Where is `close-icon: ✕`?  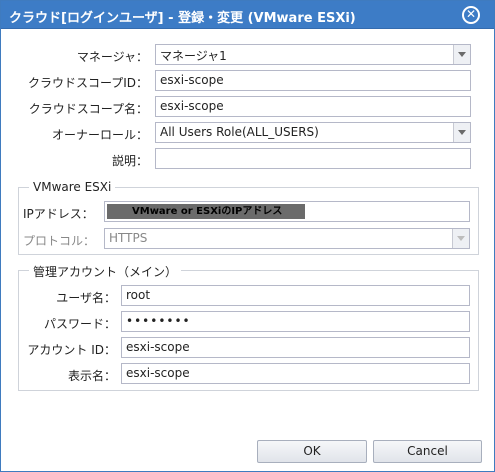 close-icon: ✕ is located at coordinates (471, 15).